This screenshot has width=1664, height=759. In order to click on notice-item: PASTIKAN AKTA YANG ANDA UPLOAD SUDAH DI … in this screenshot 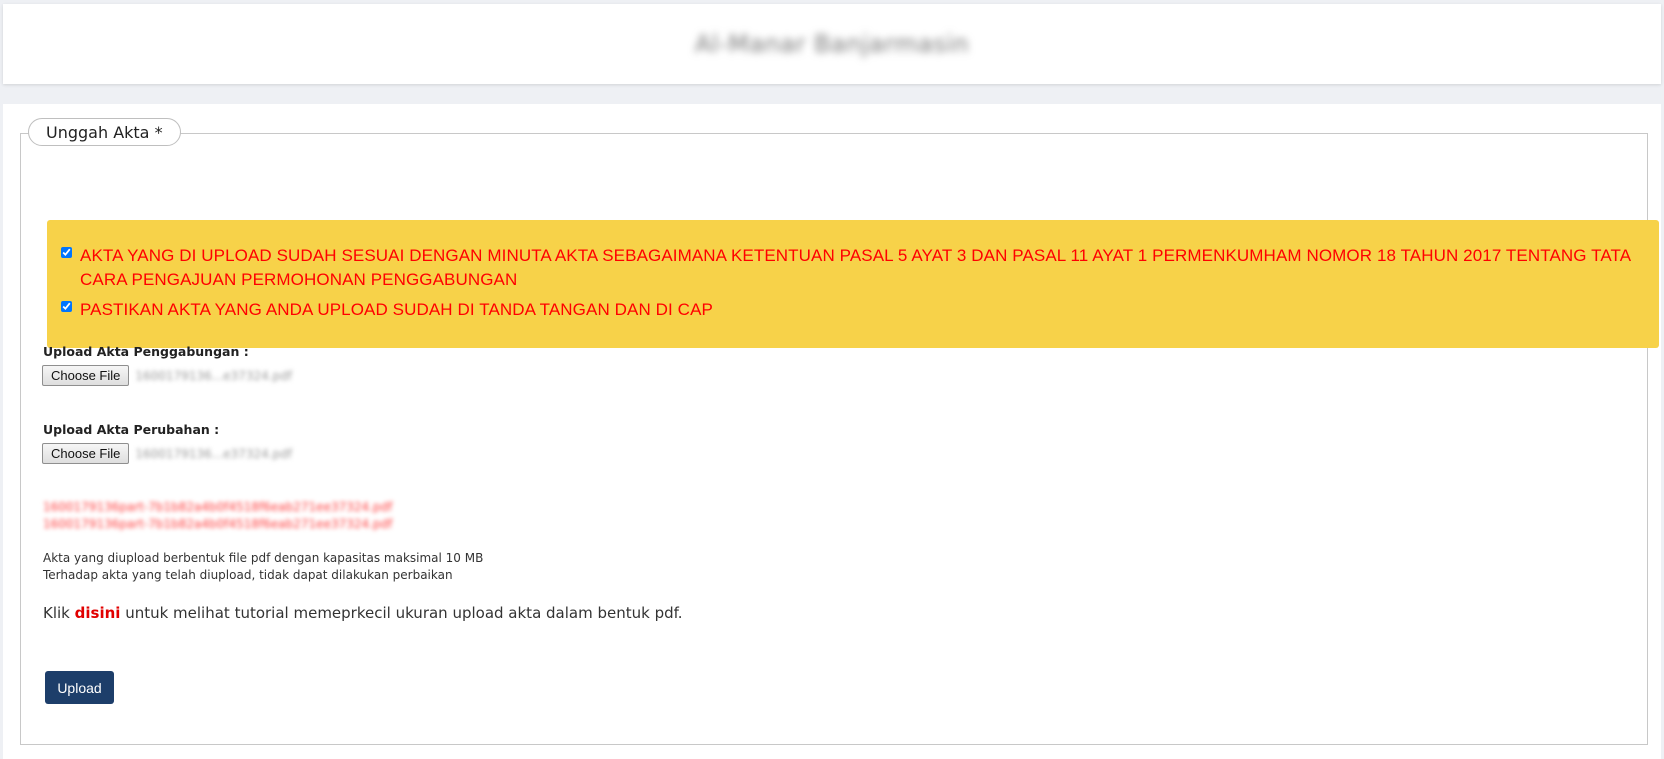, I will do `click(853, 310)`.